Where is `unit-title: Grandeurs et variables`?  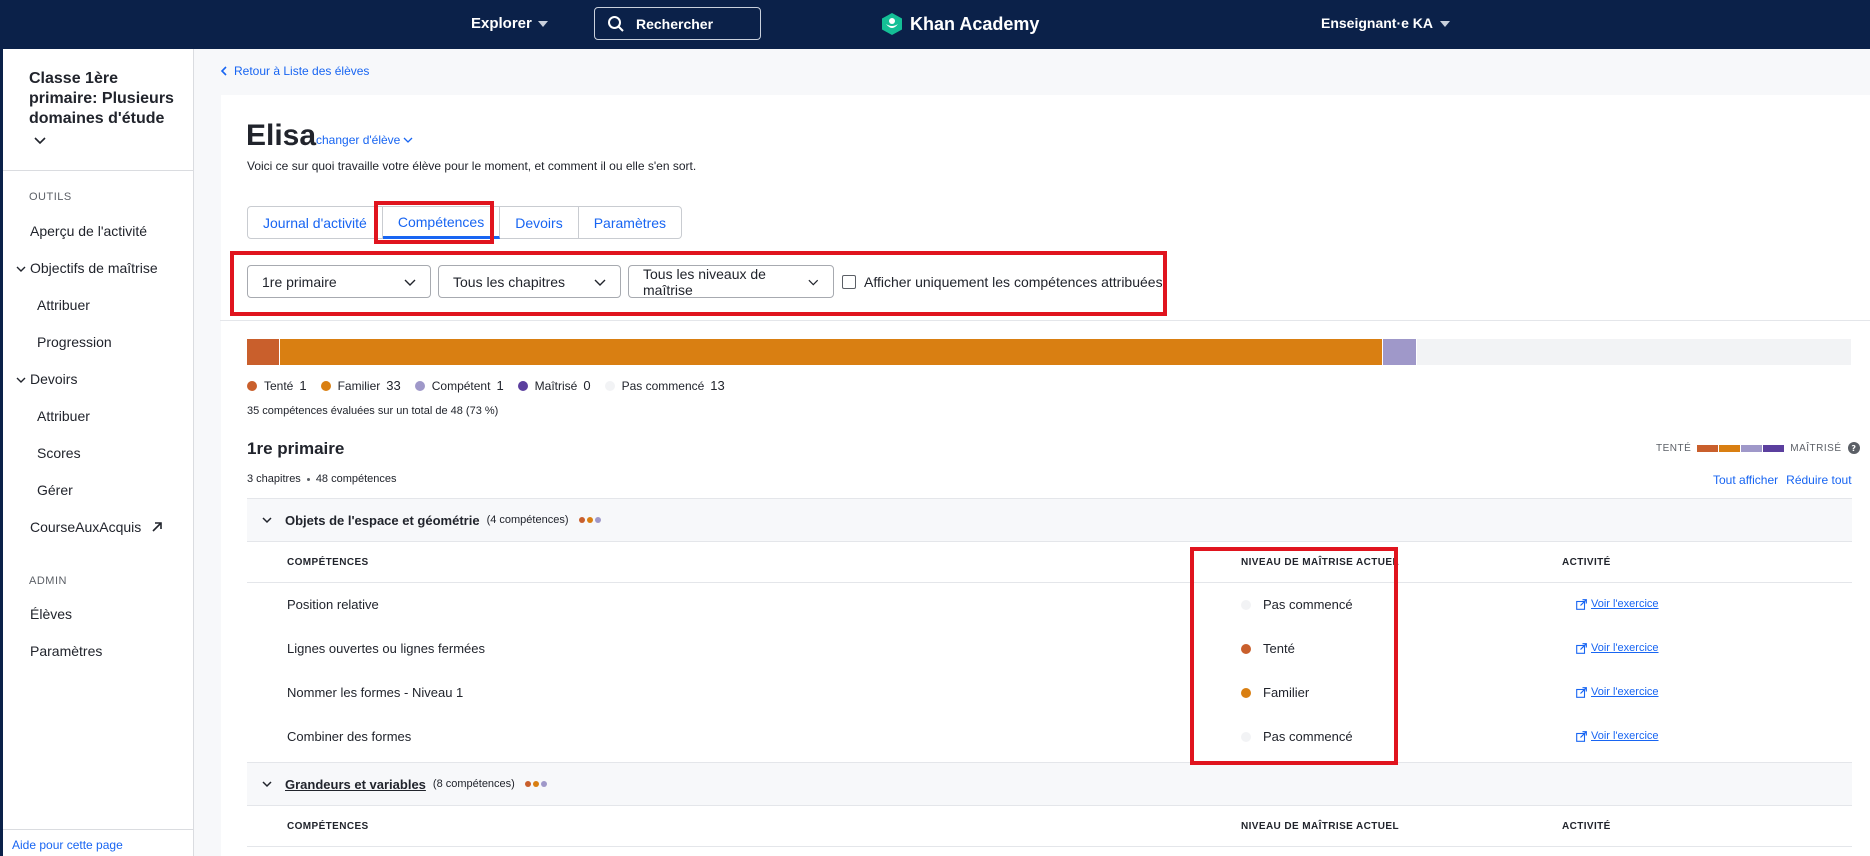 unit-title: Grandeurs et variables is located at coordinates (355, 784).